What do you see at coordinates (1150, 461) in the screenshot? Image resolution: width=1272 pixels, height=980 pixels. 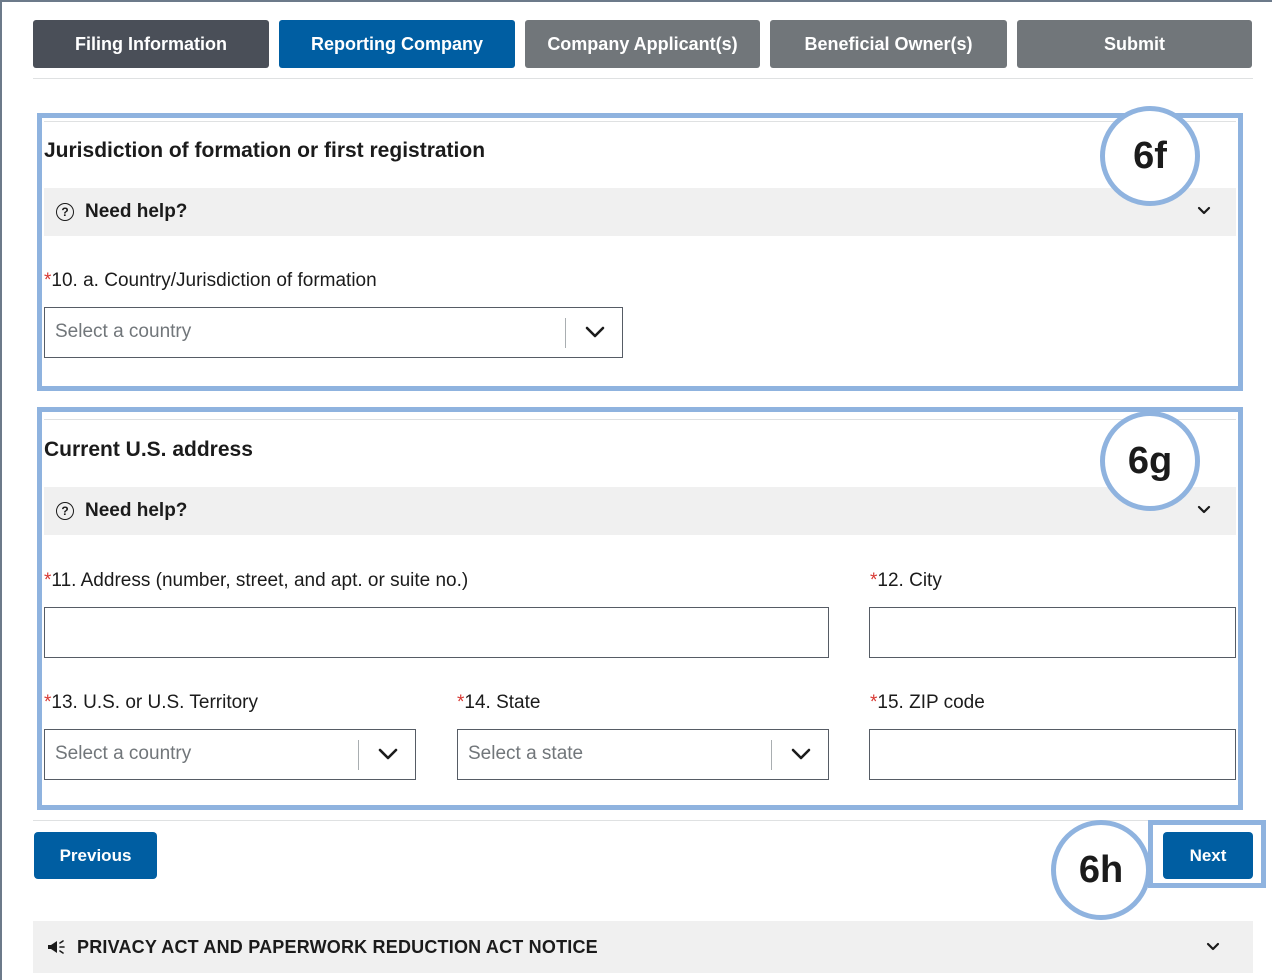 I see `callout-badge-address: 6g` at bounding box center [1150, 461].